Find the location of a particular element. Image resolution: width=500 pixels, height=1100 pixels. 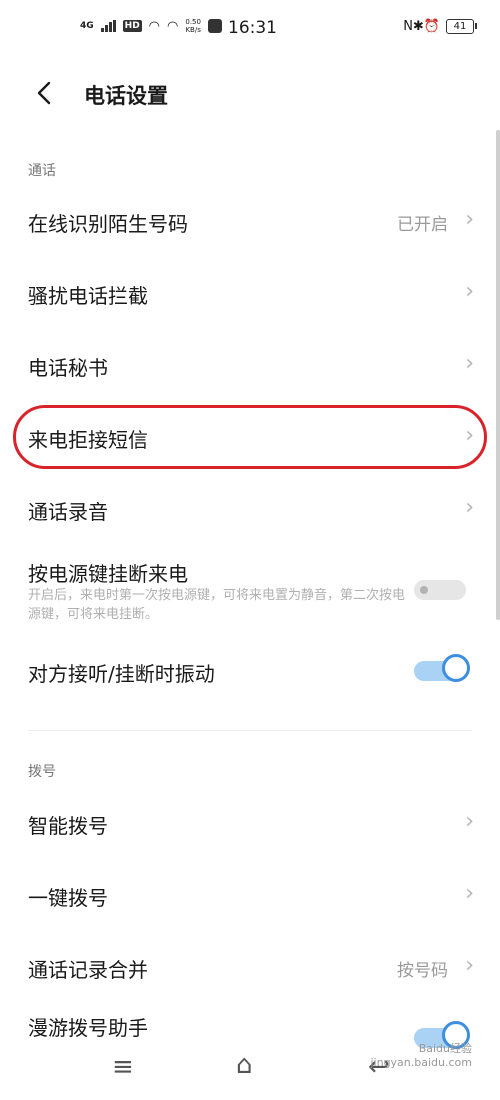

section-label-dial: 拨号 is located at coordinates (42, 772).